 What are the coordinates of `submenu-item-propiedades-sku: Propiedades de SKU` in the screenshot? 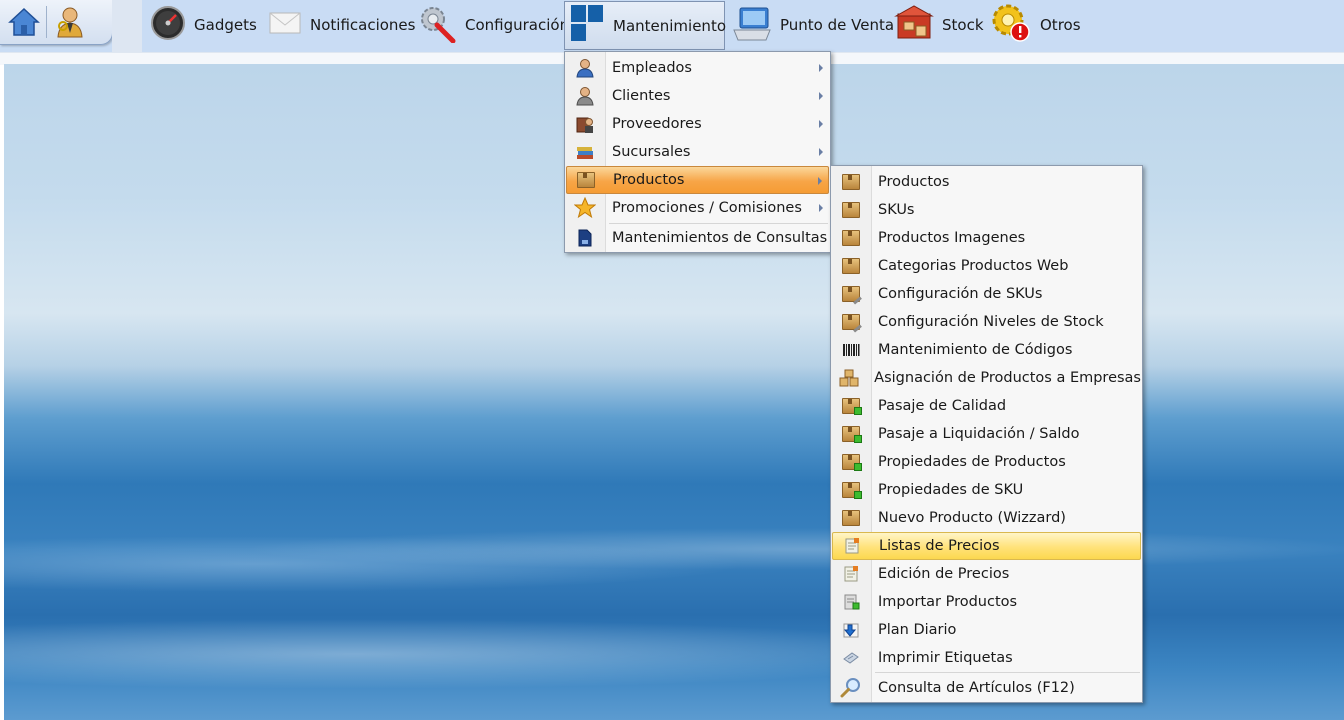 It's located at (986, 490).